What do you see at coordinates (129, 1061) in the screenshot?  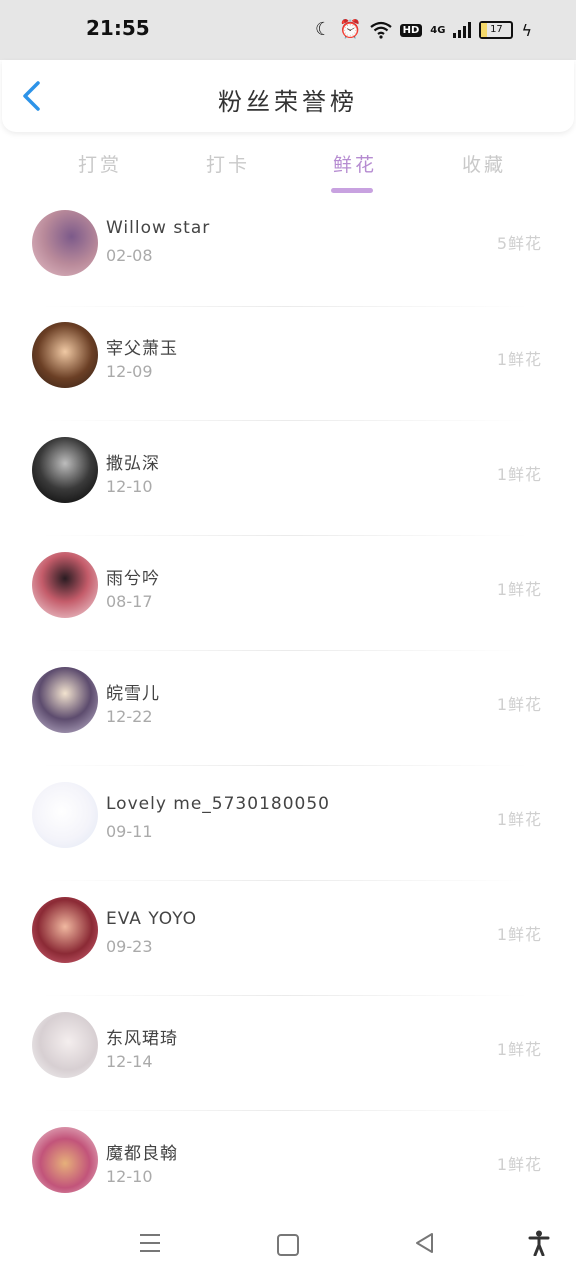 I see `fan-date: 12-14` at bounding box center [129, 1061].